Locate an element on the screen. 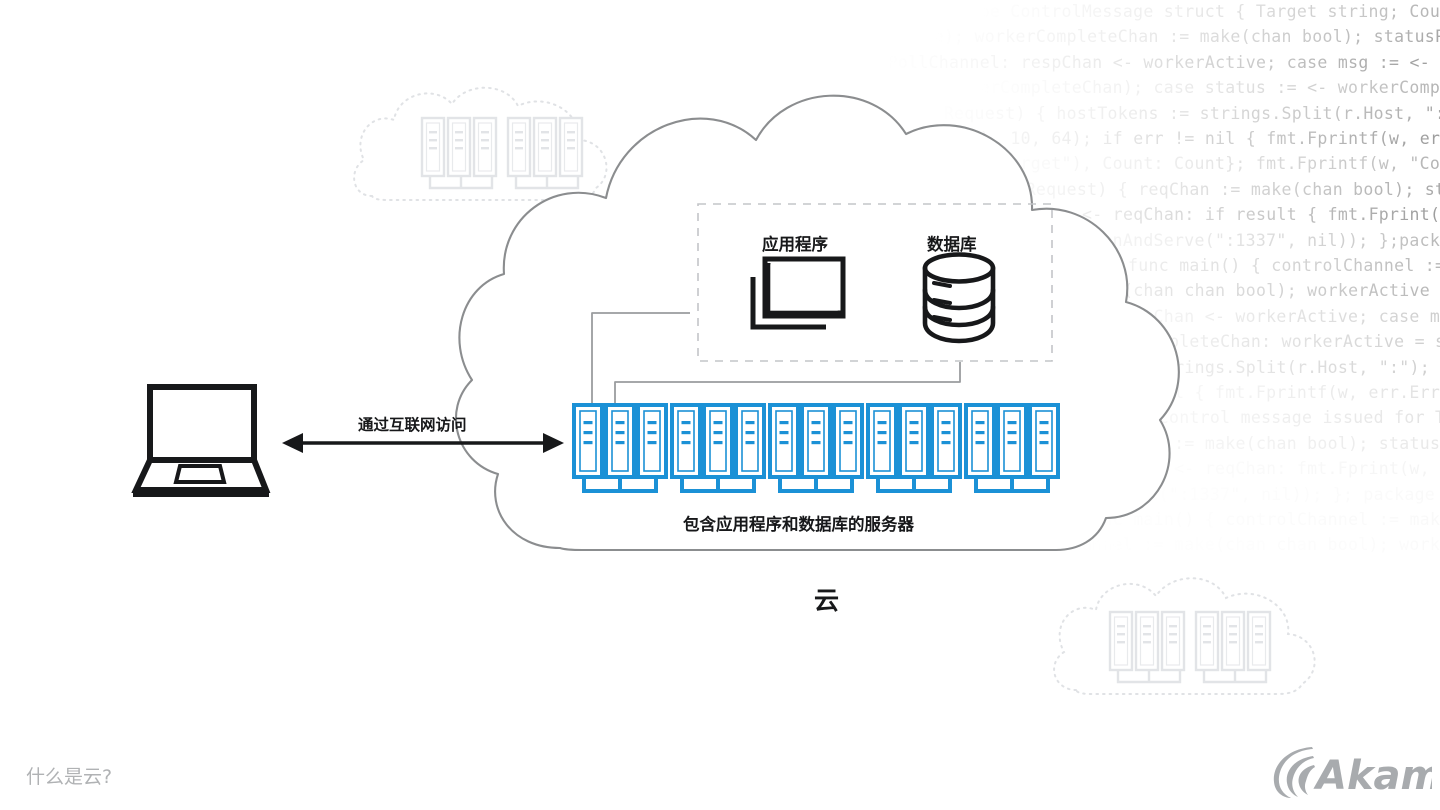 Image resolution: width=1440 pixels, height=810 pixels. internet-arrow-label: 通过互联网访问 is located at coordinates (412, 425).